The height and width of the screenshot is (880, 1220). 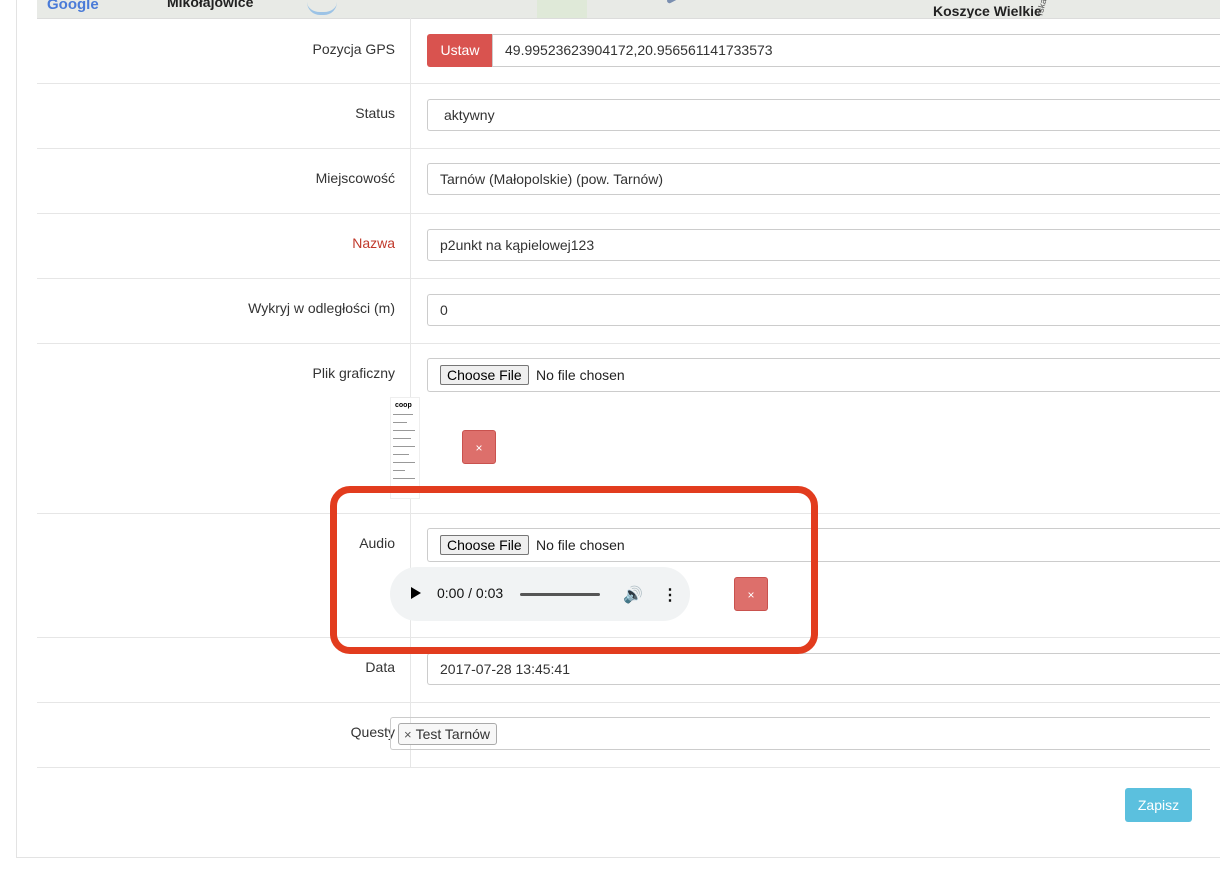 I want to click on set-gps-button: Ustaw, so click(x=460, y=50).